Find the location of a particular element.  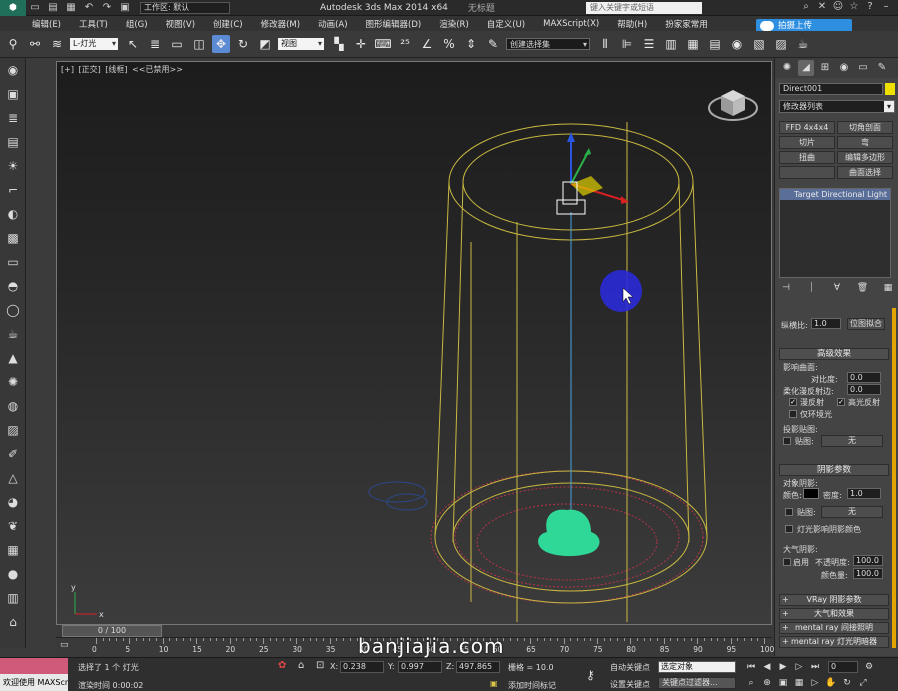

menu-item-customize: 自定义(U) is located at coordinates (506, 24).